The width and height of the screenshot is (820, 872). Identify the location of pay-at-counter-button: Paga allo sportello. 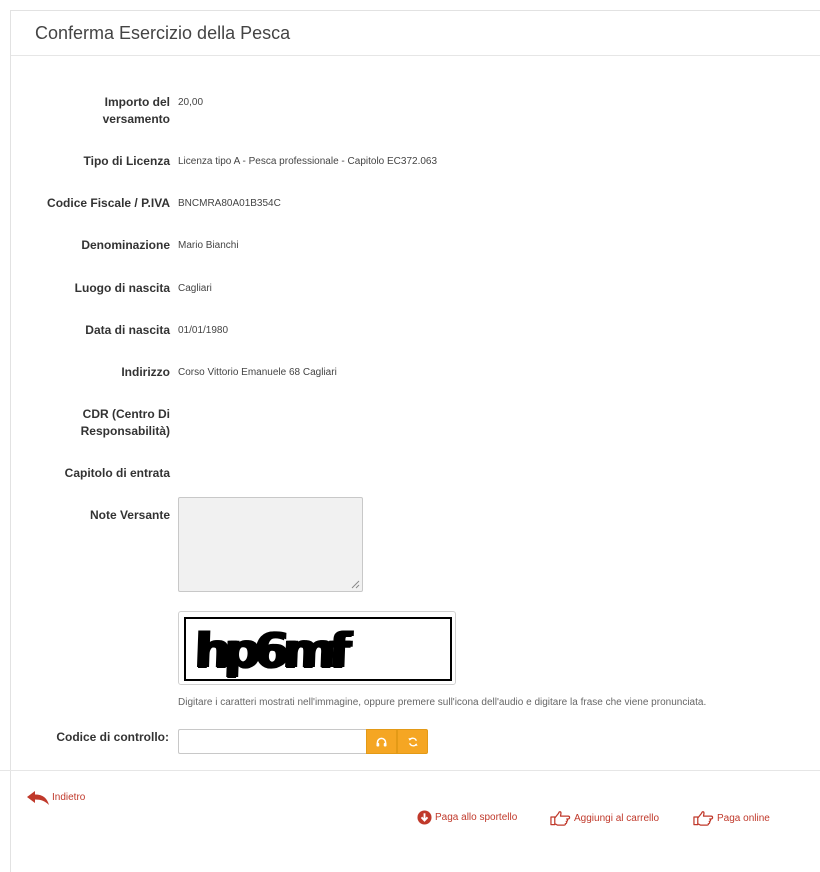
(467, 817).